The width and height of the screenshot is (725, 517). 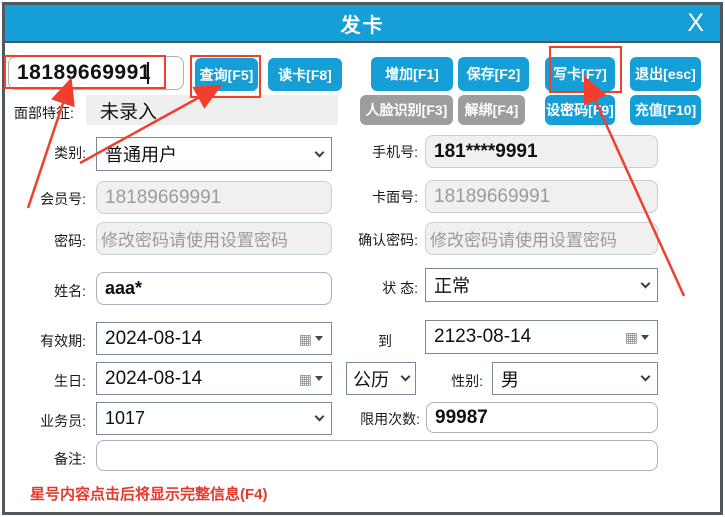 What do you see at coordinates (377, 455) in the screenshot?
I see `remark-input` at bounding box center [377, 455].